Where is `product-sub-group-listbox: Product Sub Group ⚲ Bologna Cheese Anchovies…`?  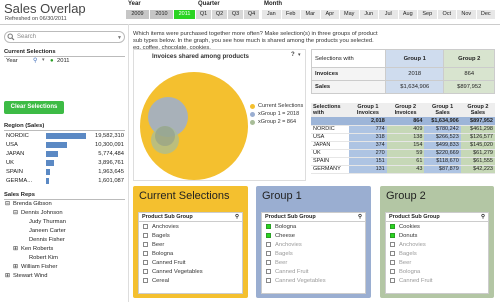 product-sub-group-listbox: Product Sub Group ⚲ Bologna Cheese Anchovies… is located at coordinates (313, 253).